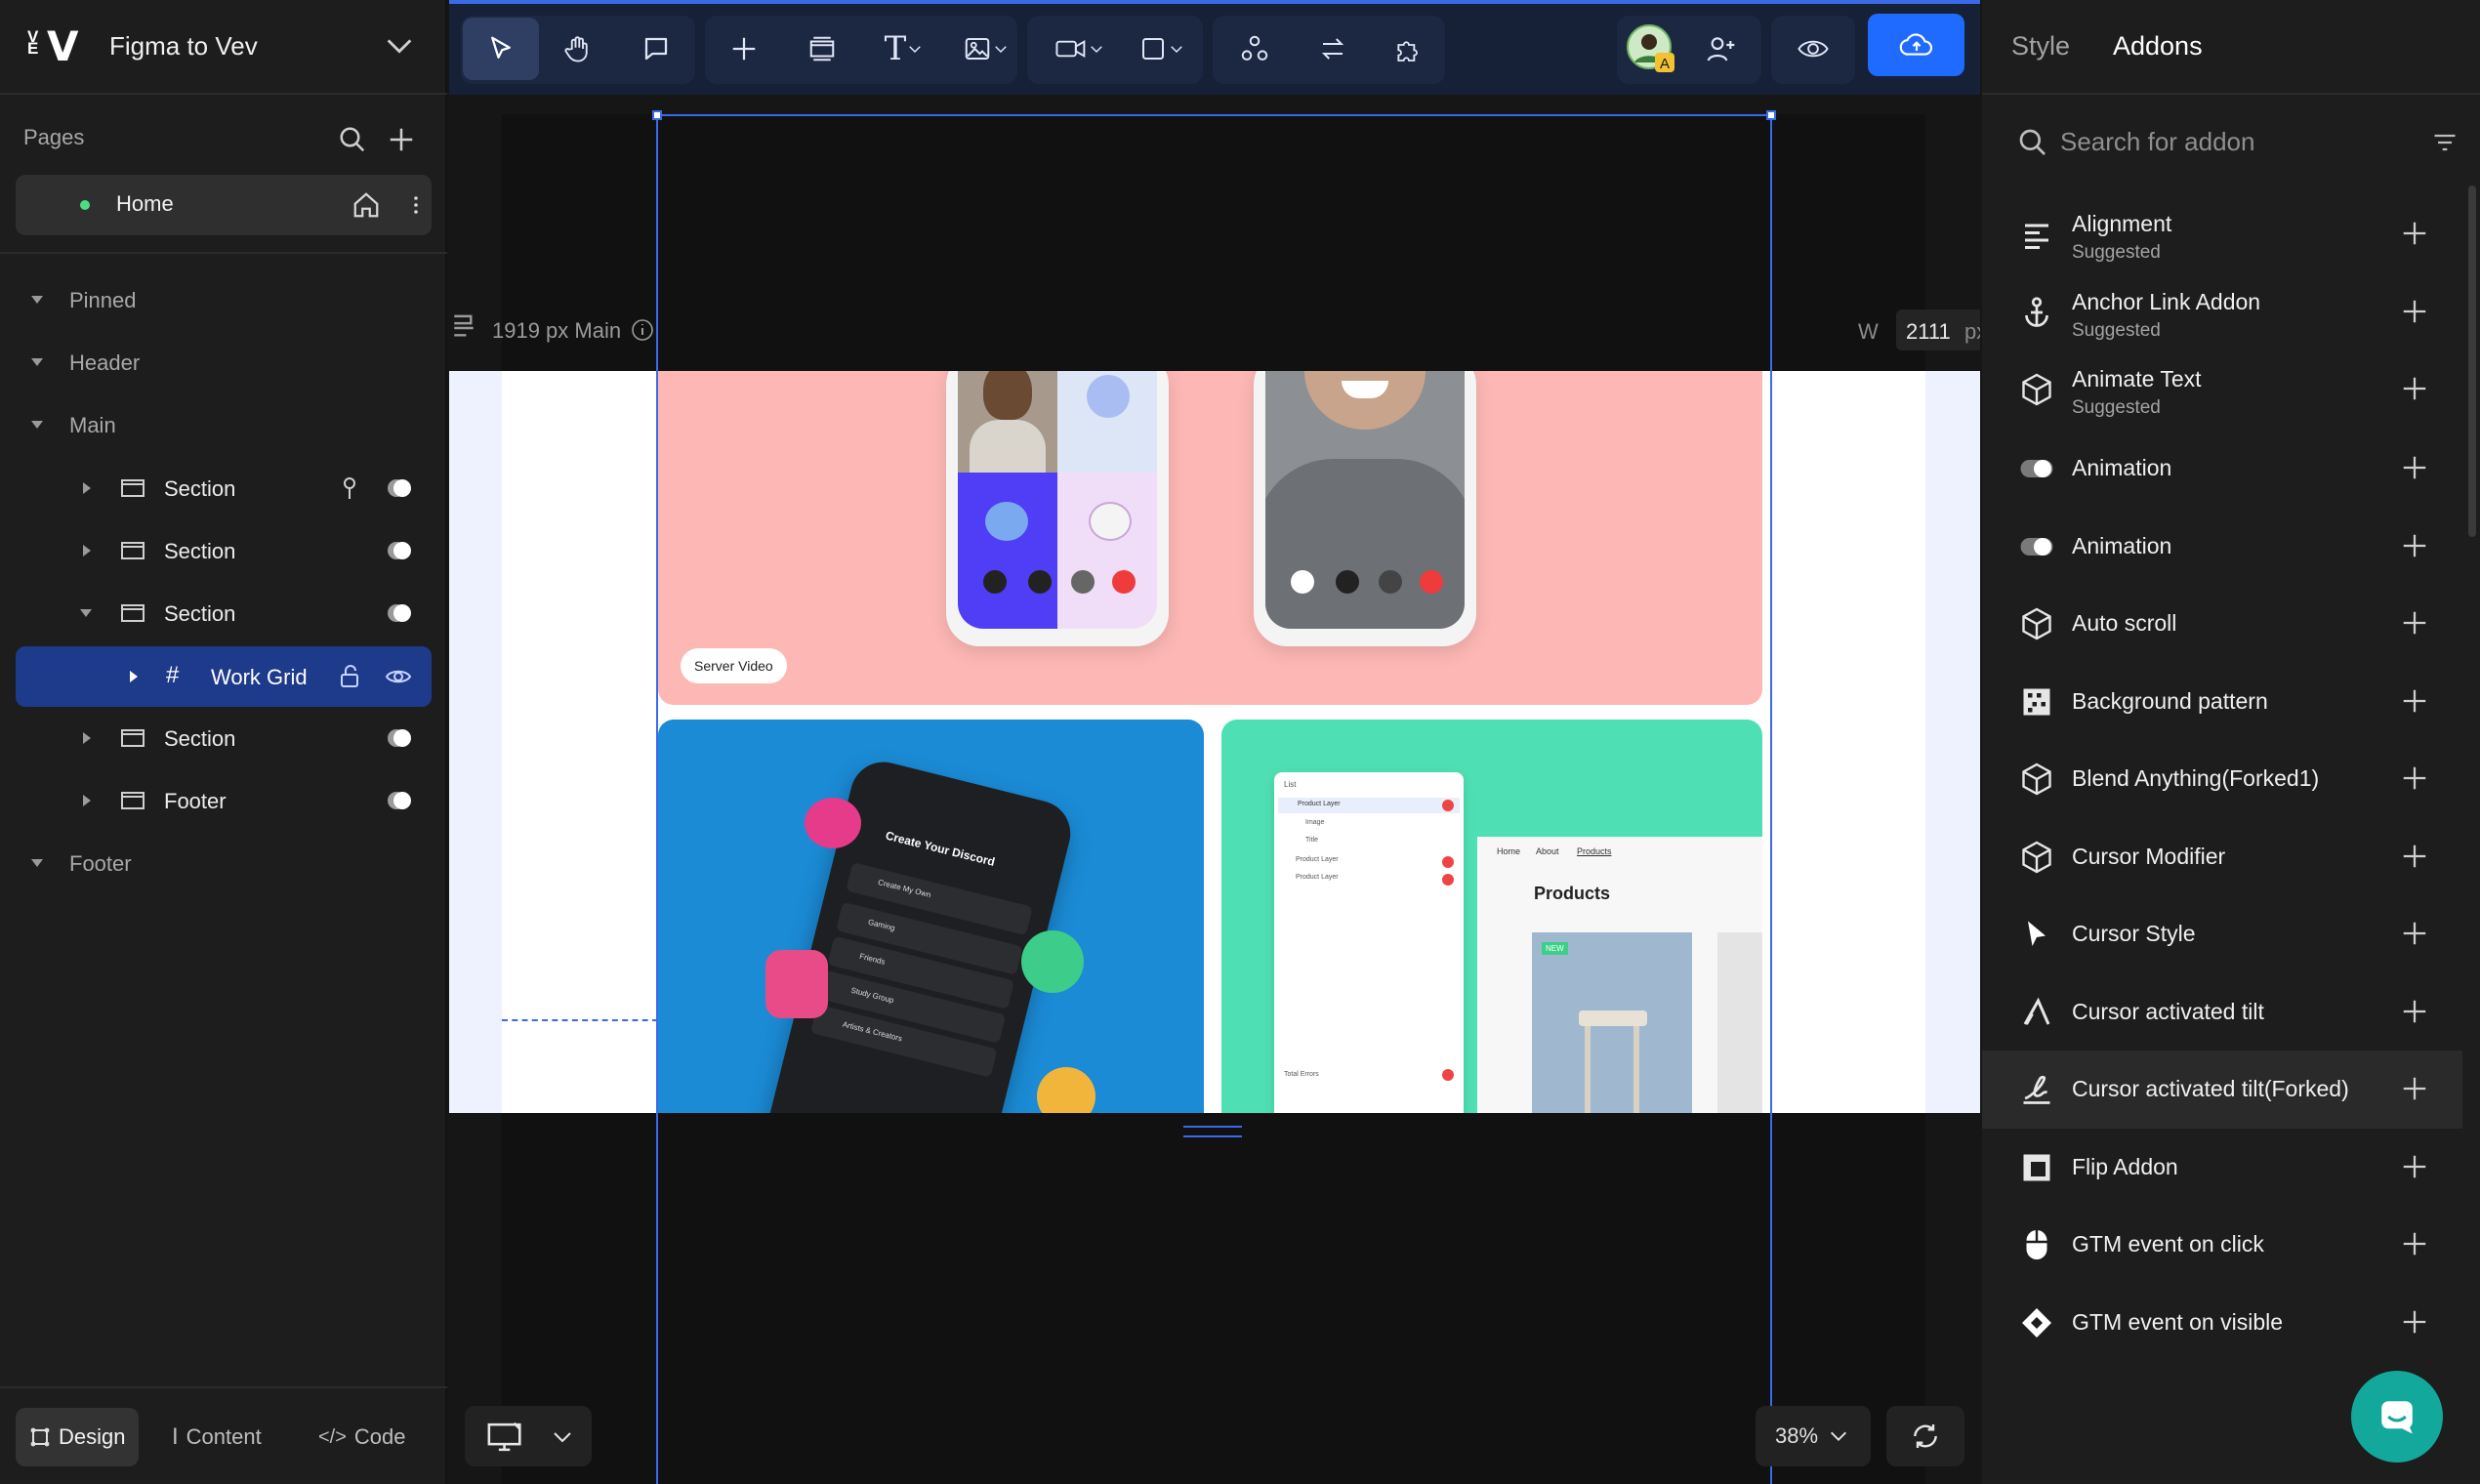  Describe the element at coordinates (216, 1437) in the screenshot. I see `tab-content: I Content` at that location.